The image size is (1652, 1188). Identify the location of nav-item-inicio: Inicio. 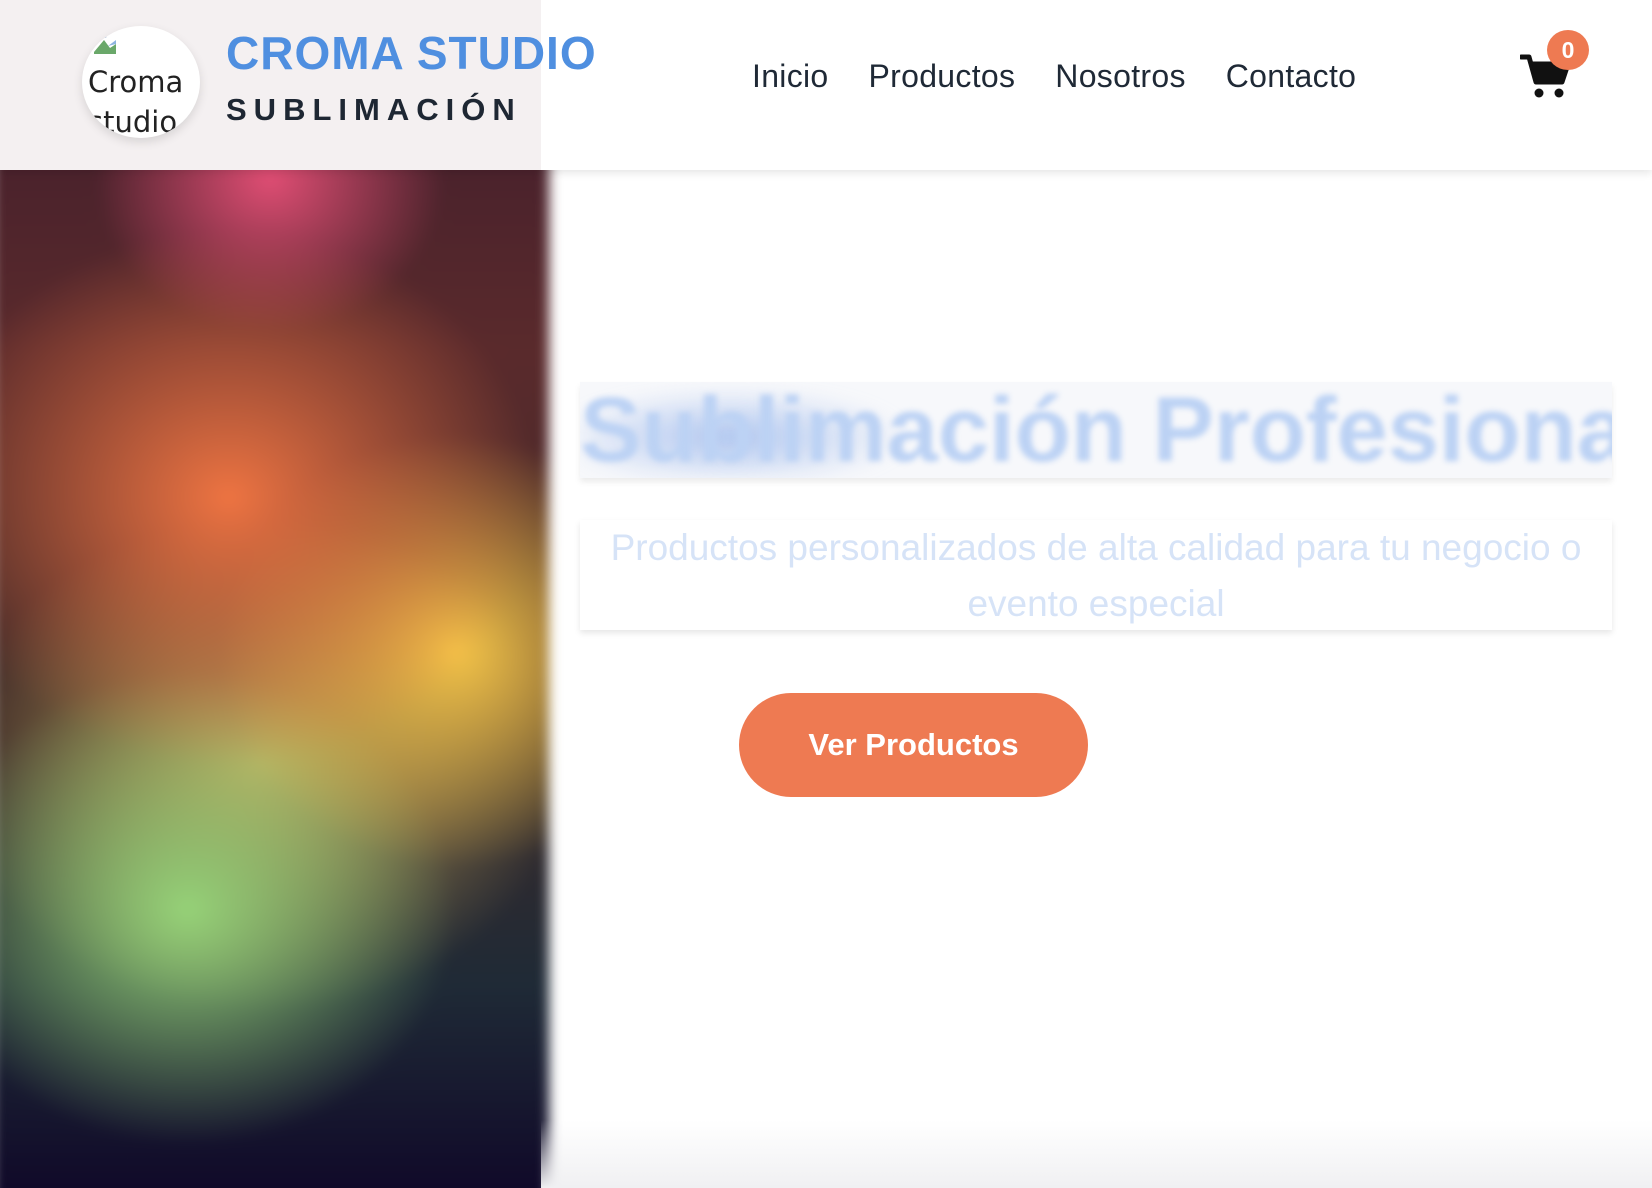
(790, 76).